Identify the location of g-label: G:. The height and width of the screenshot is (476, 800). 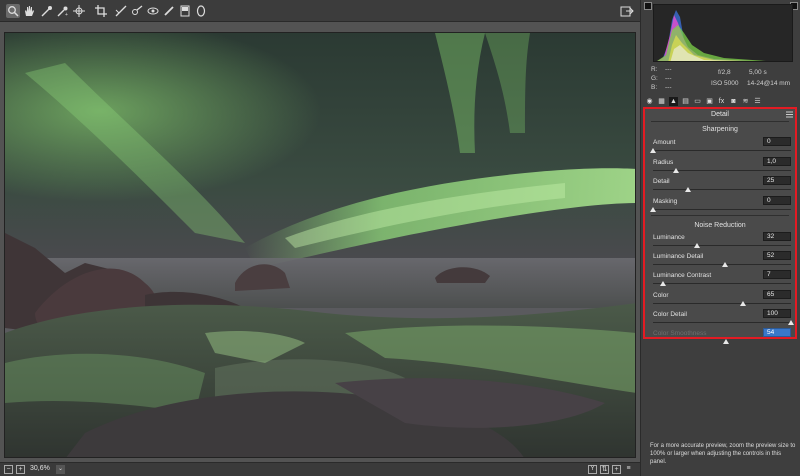
(654, 78).